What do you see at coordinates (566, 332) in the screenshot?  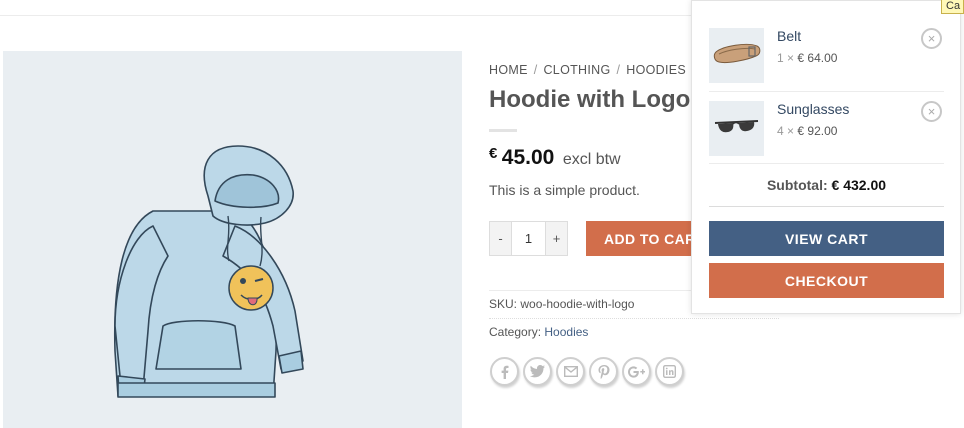 I see `category-link: Hoodies` at bounding box center [566, 332].